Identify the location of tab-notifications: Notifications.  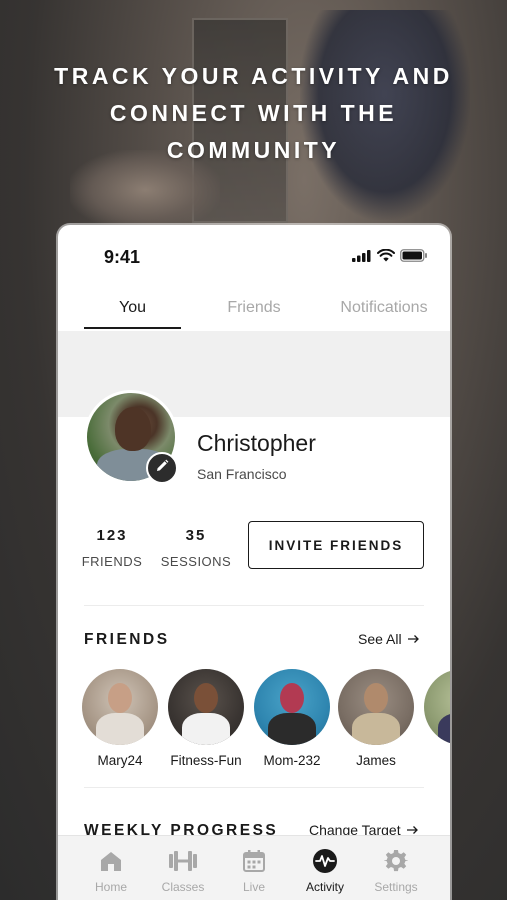
(384, 313).